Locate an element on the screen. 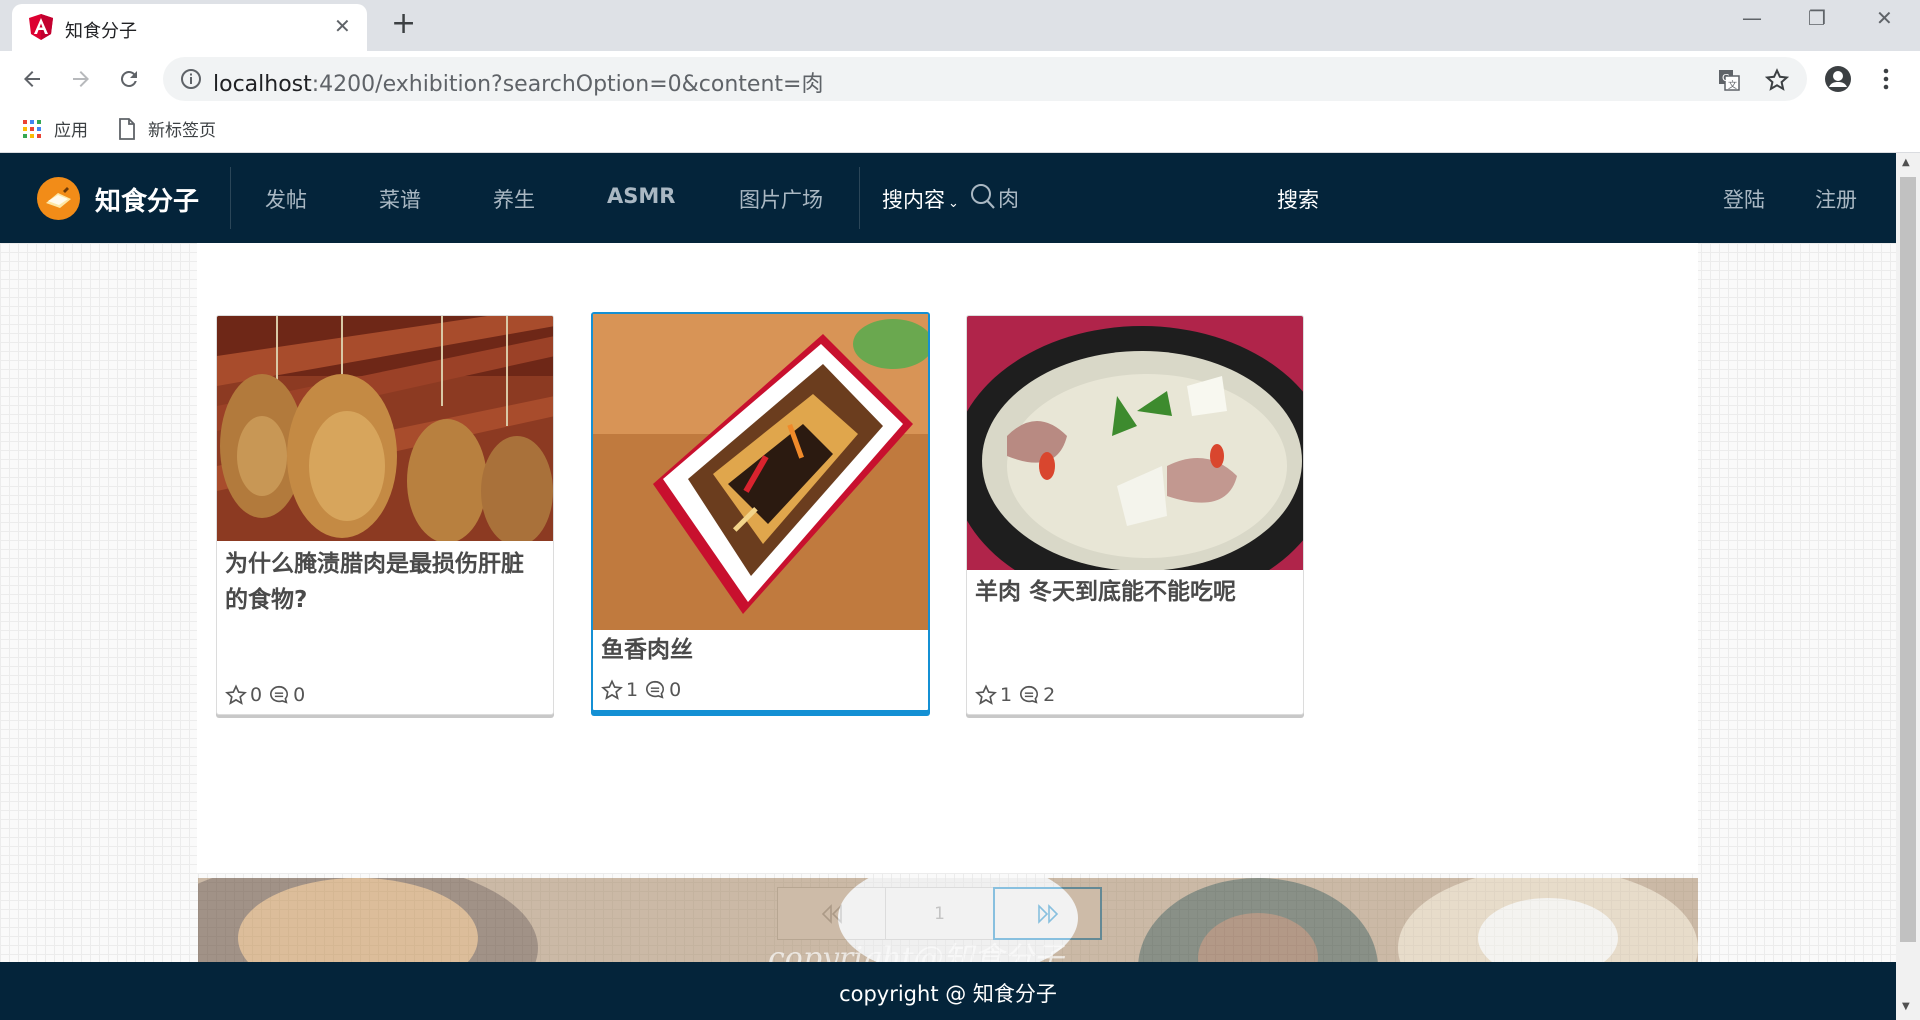 This screenshot has width=1920, height=1020. translate-icon: G文 is located at coordinates (1729, 80).